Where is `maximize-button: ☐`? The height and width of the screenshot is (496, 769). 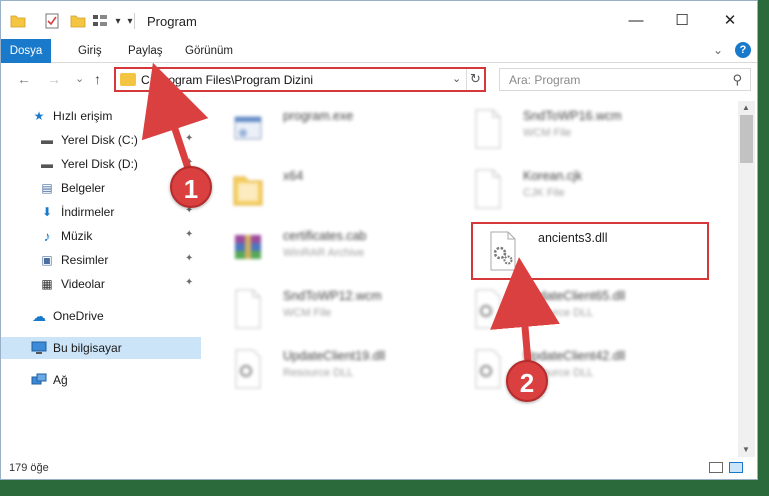 maximize-button: ☐ is located at coordinates (682, 20).